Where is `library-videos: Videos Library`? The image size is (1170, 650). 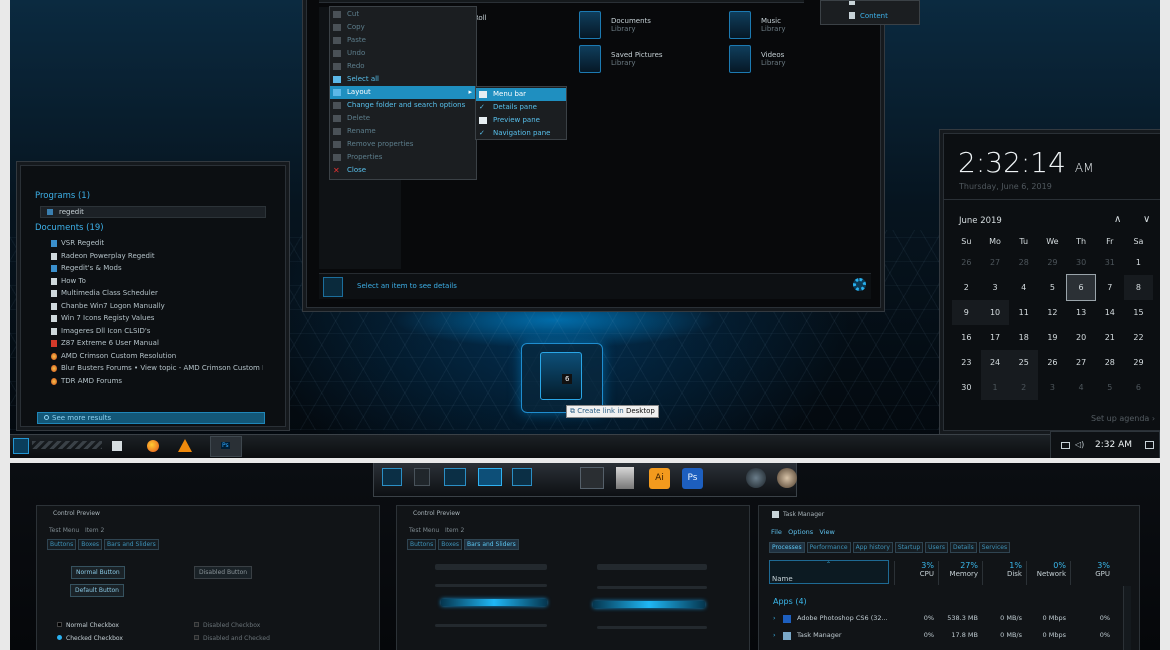
library-videos: Videos Library is located at coordinates (757, 59).